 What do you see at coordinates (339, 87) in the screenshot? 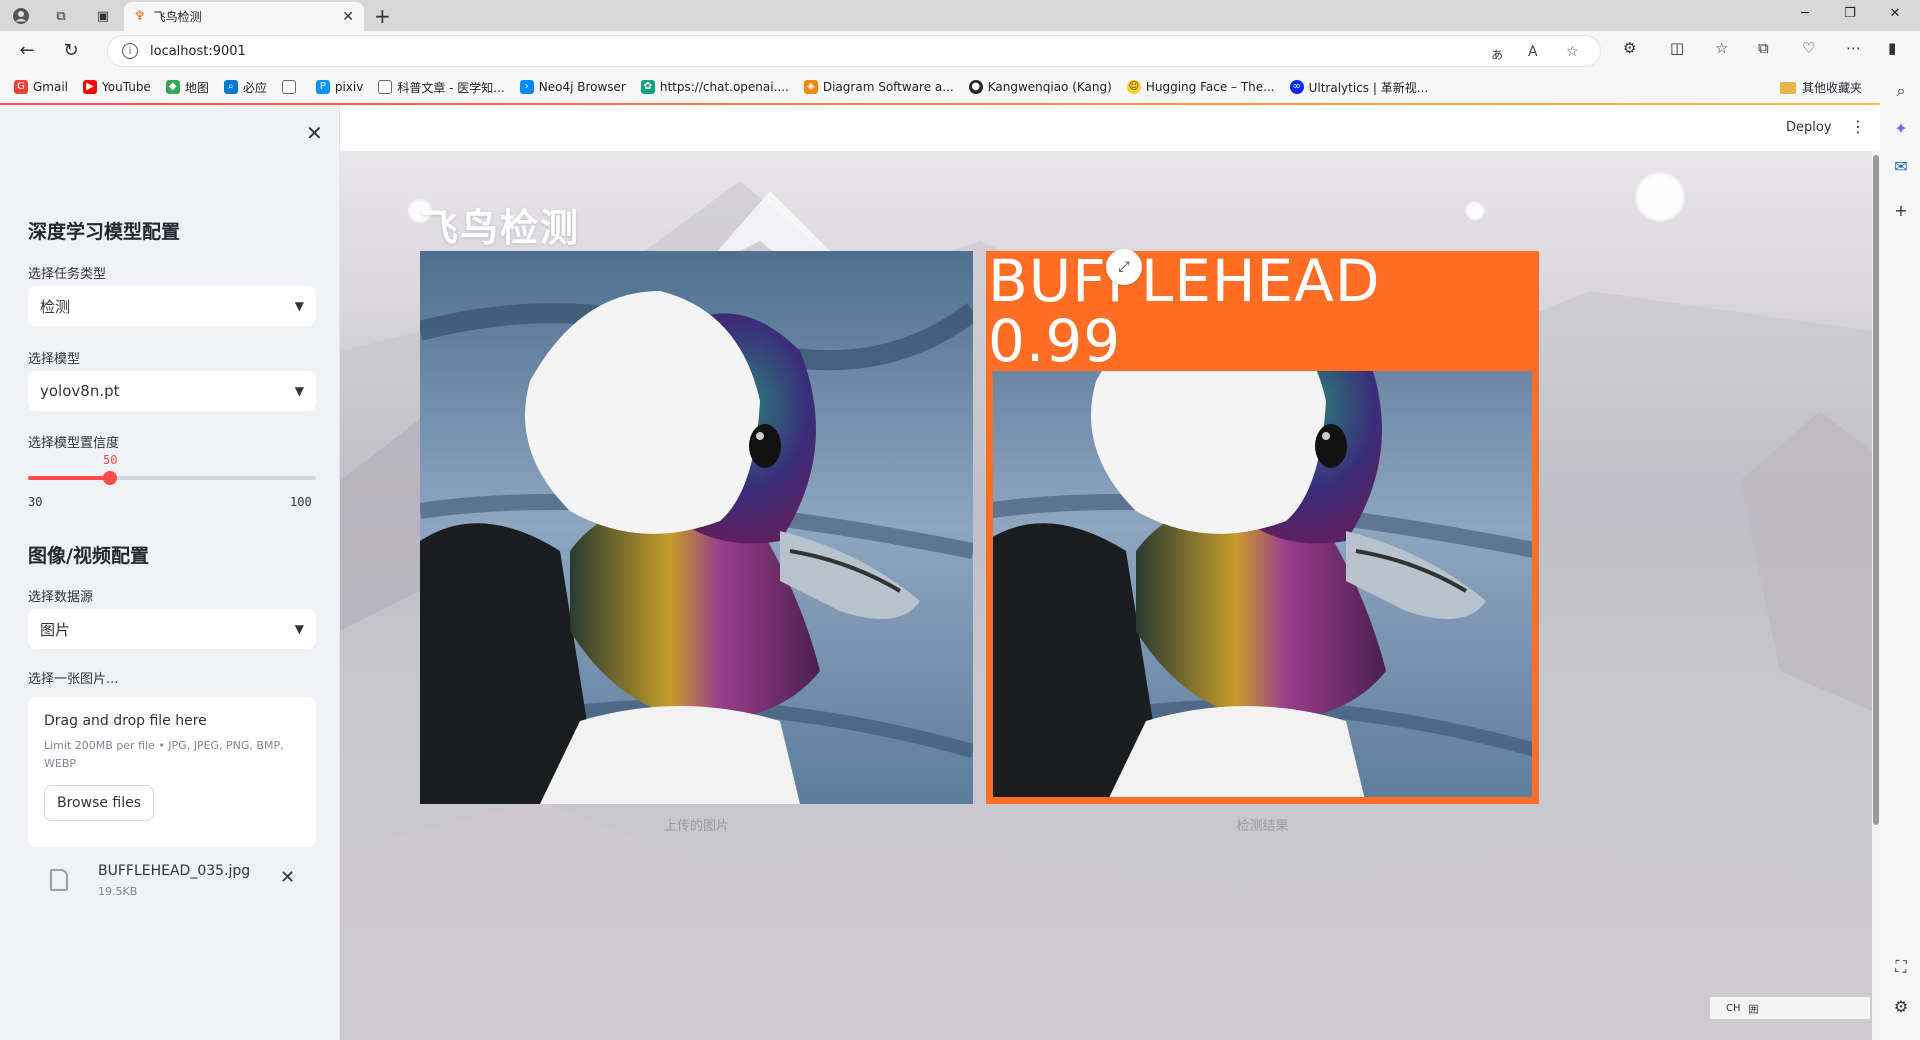
I see `bookmark-pixiv: Ppixiv` at bounding box center [339, 87].